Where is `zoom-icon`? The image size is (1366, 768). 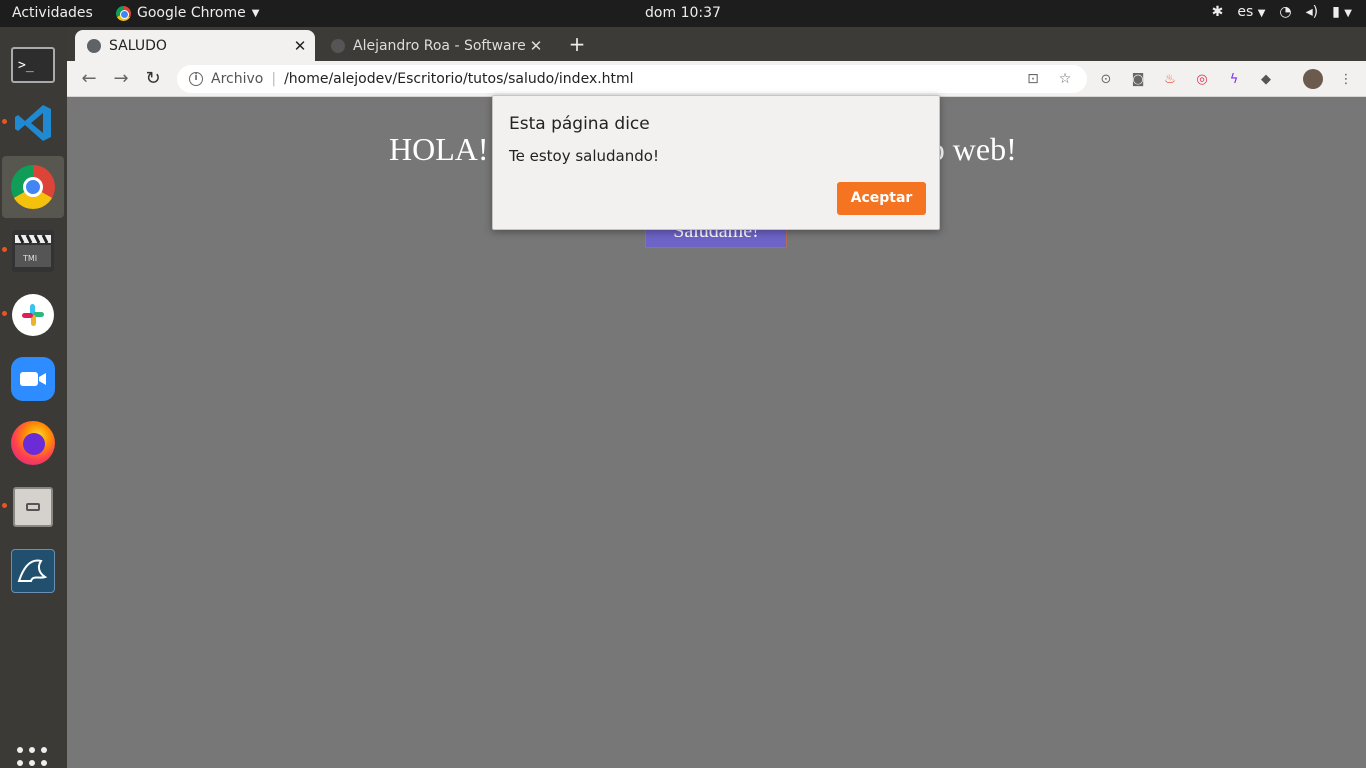 zoom-icon is located at coordinates (33, 379).